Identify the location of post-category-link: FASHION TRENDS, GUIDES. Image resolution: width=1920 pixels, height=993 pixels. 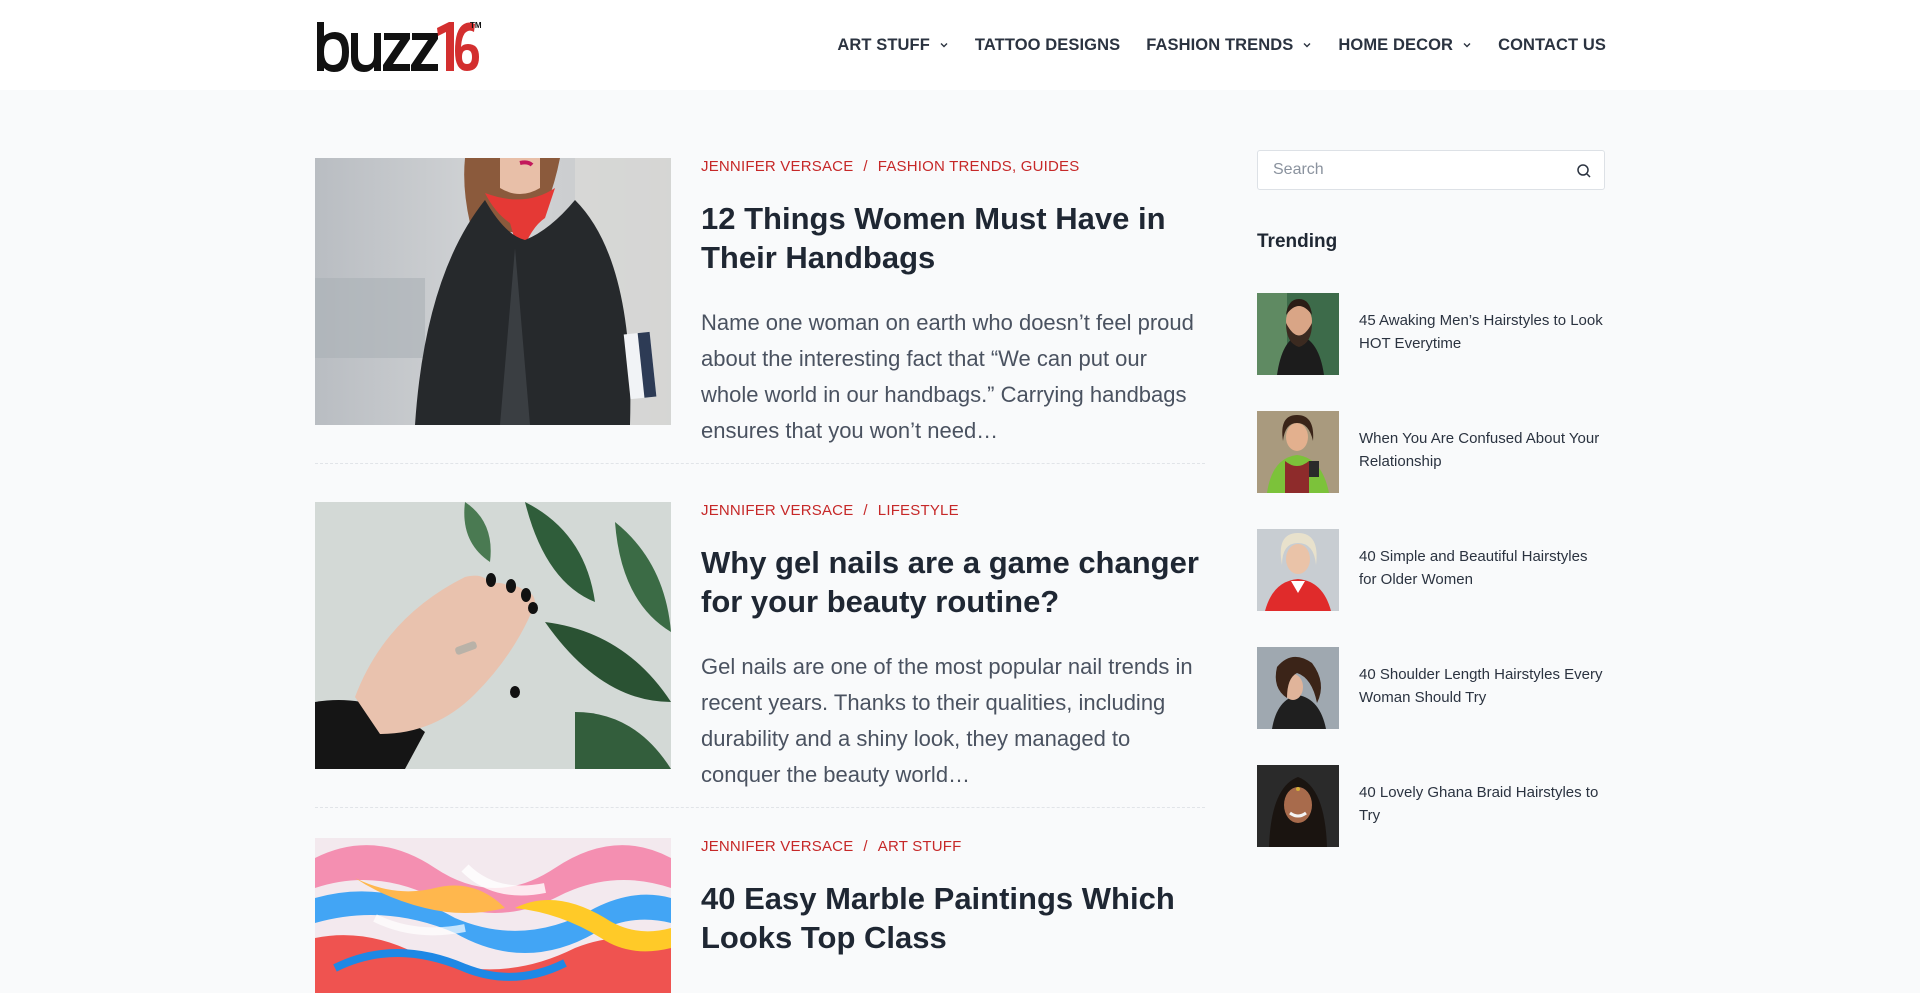
(979, 166).